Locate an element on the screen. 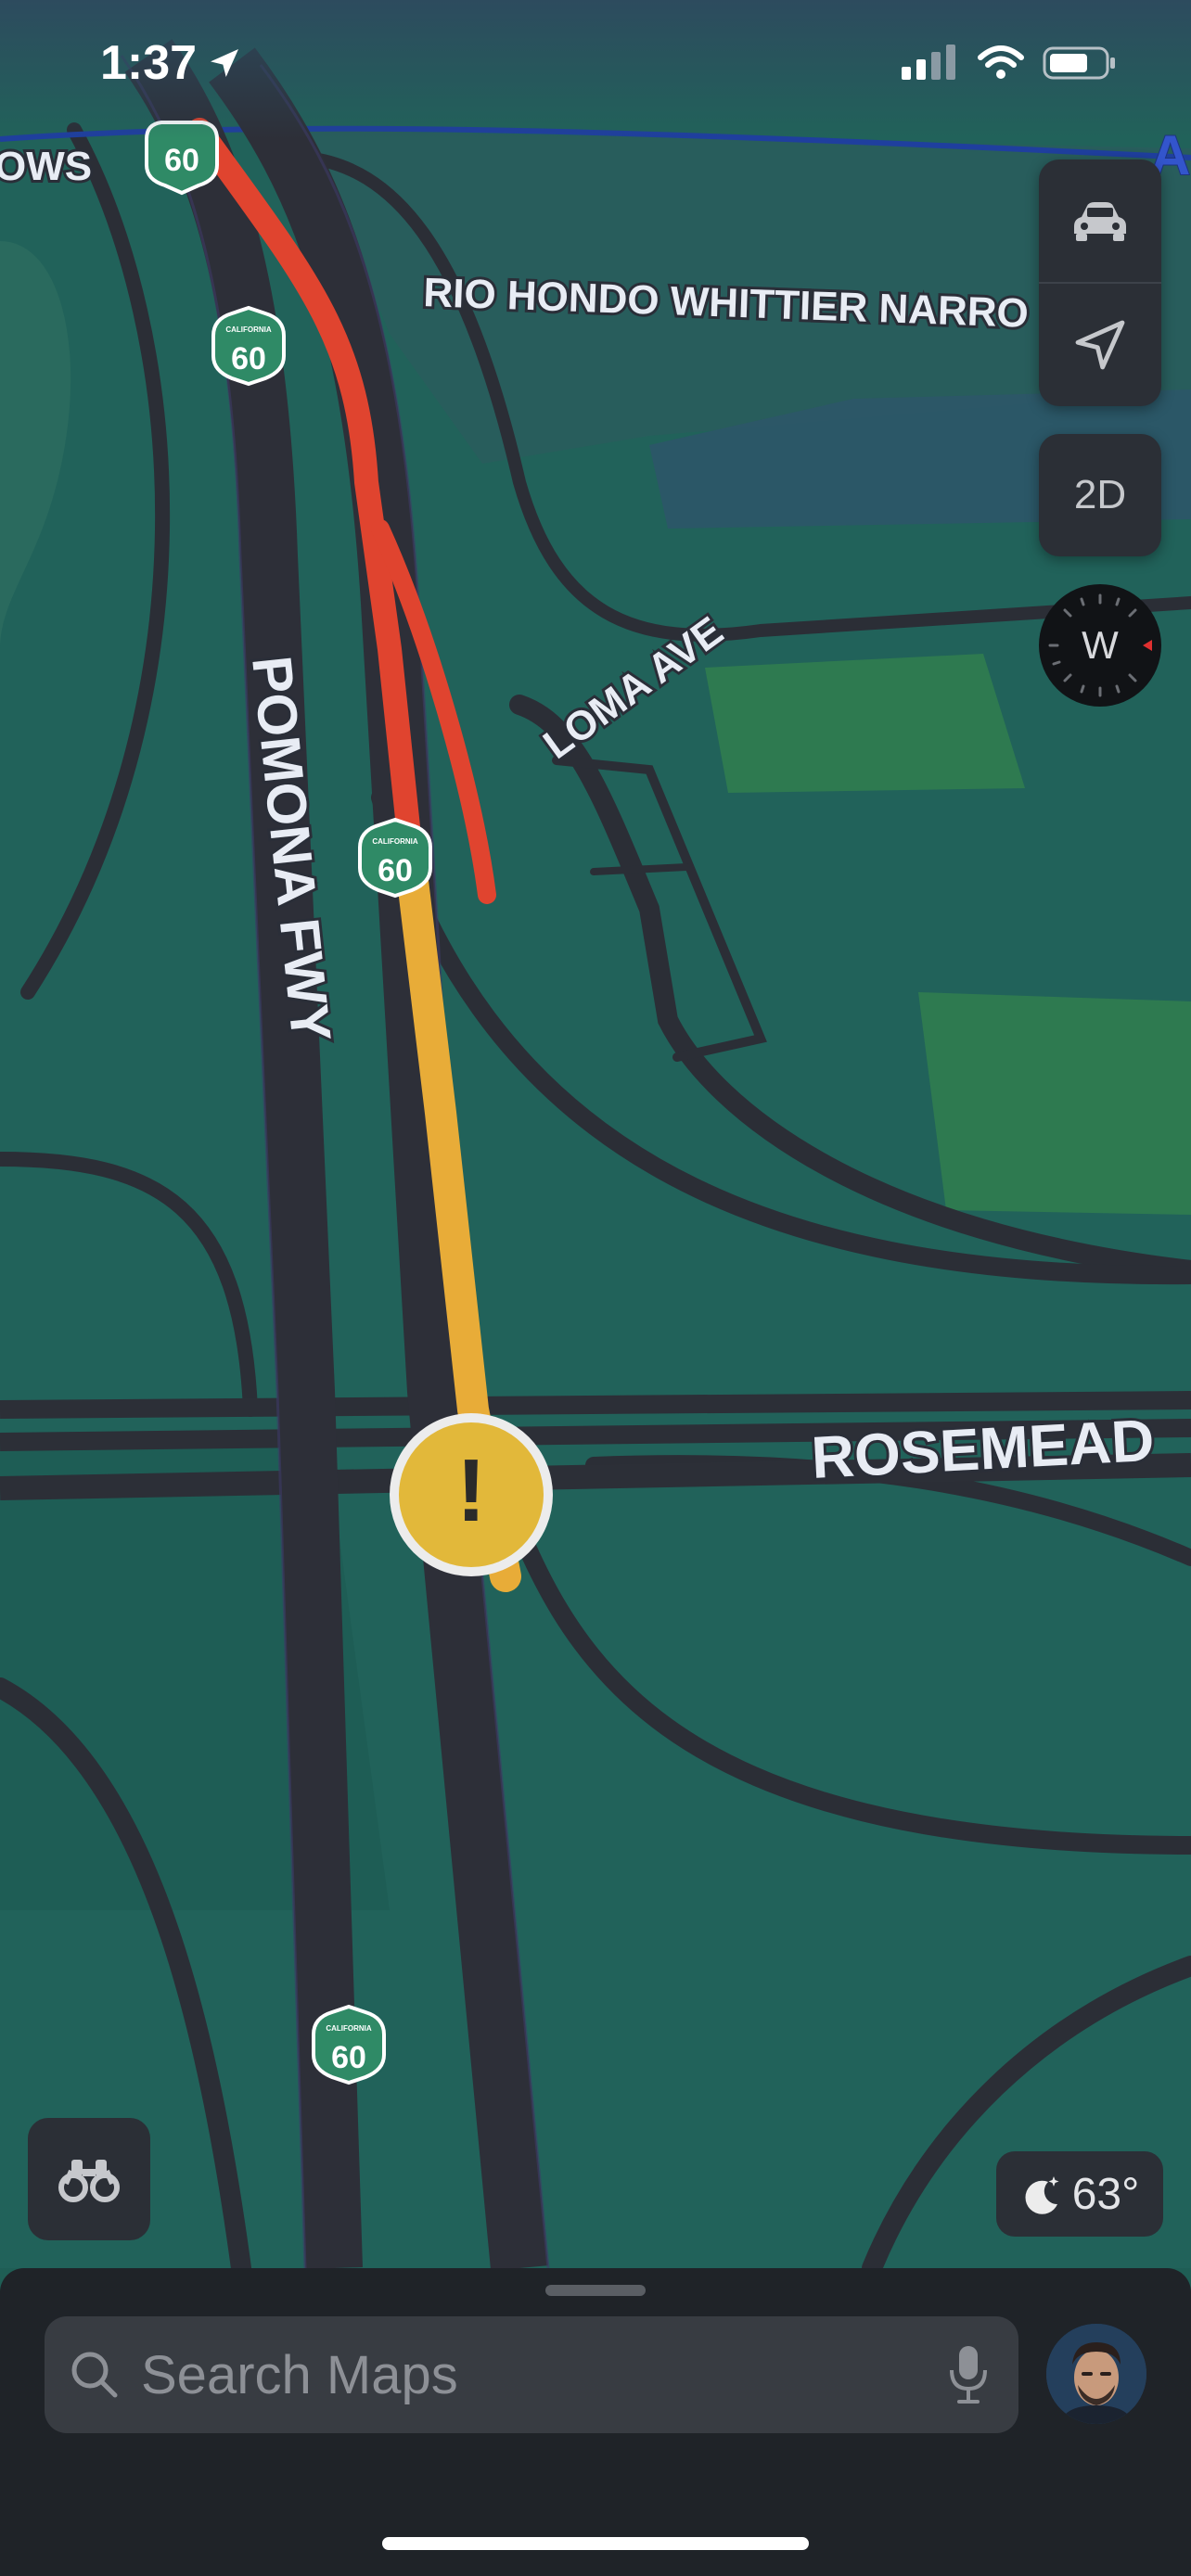 The width and height of the screenshot is (1191, 2576). view-2d-label: 2D is located at coordinates (1100, 495).